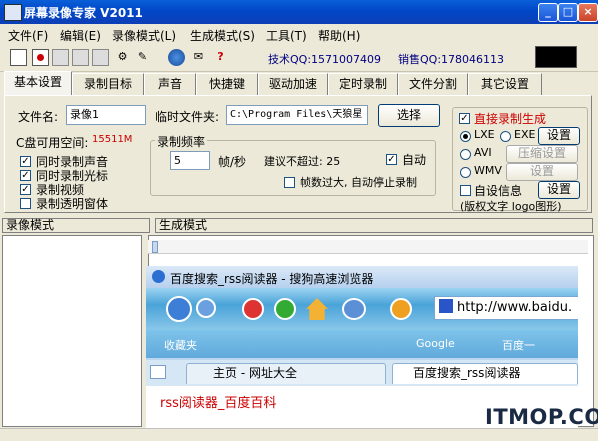 This screenshot has height=441, width=598. Describe the element at coordinates (181, 141) in the screenshot. I see `frequency-title: 录制频率` at that location.